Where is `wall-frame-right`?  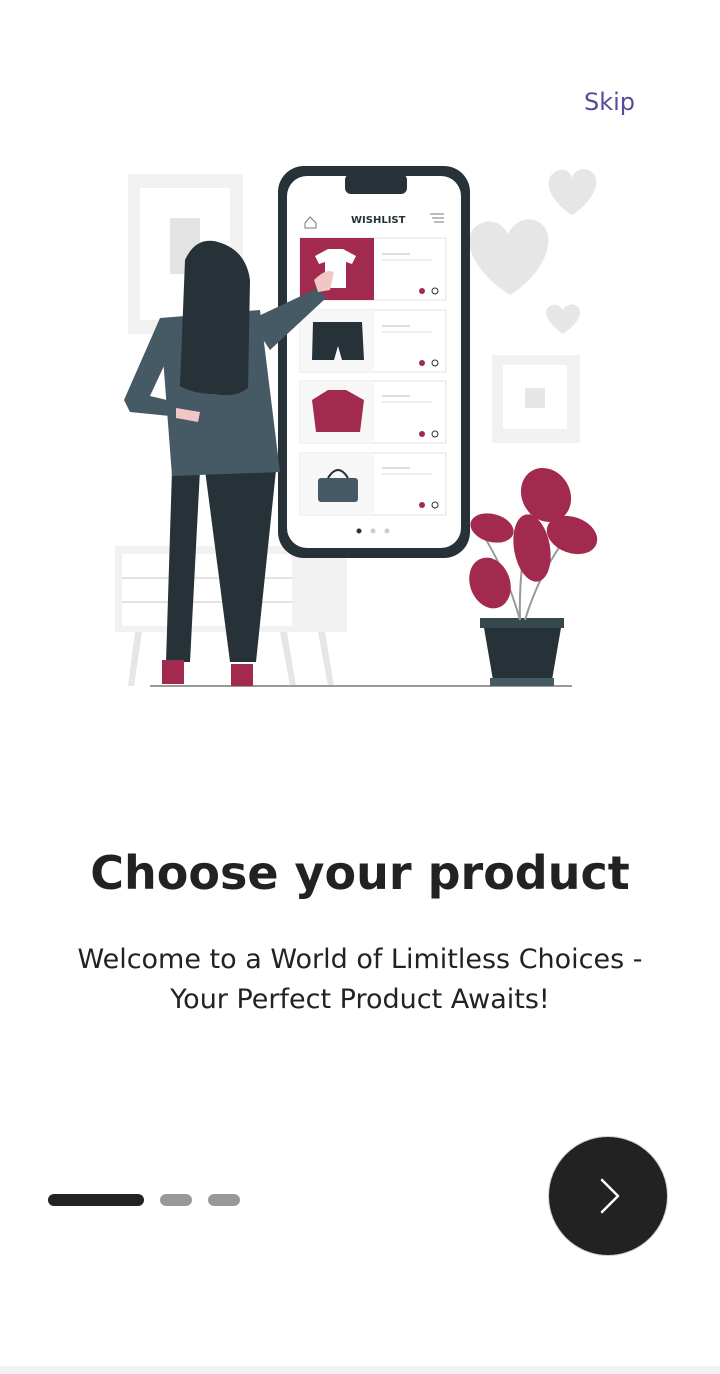
wall-frame-right is located at coordinates (536, 399).